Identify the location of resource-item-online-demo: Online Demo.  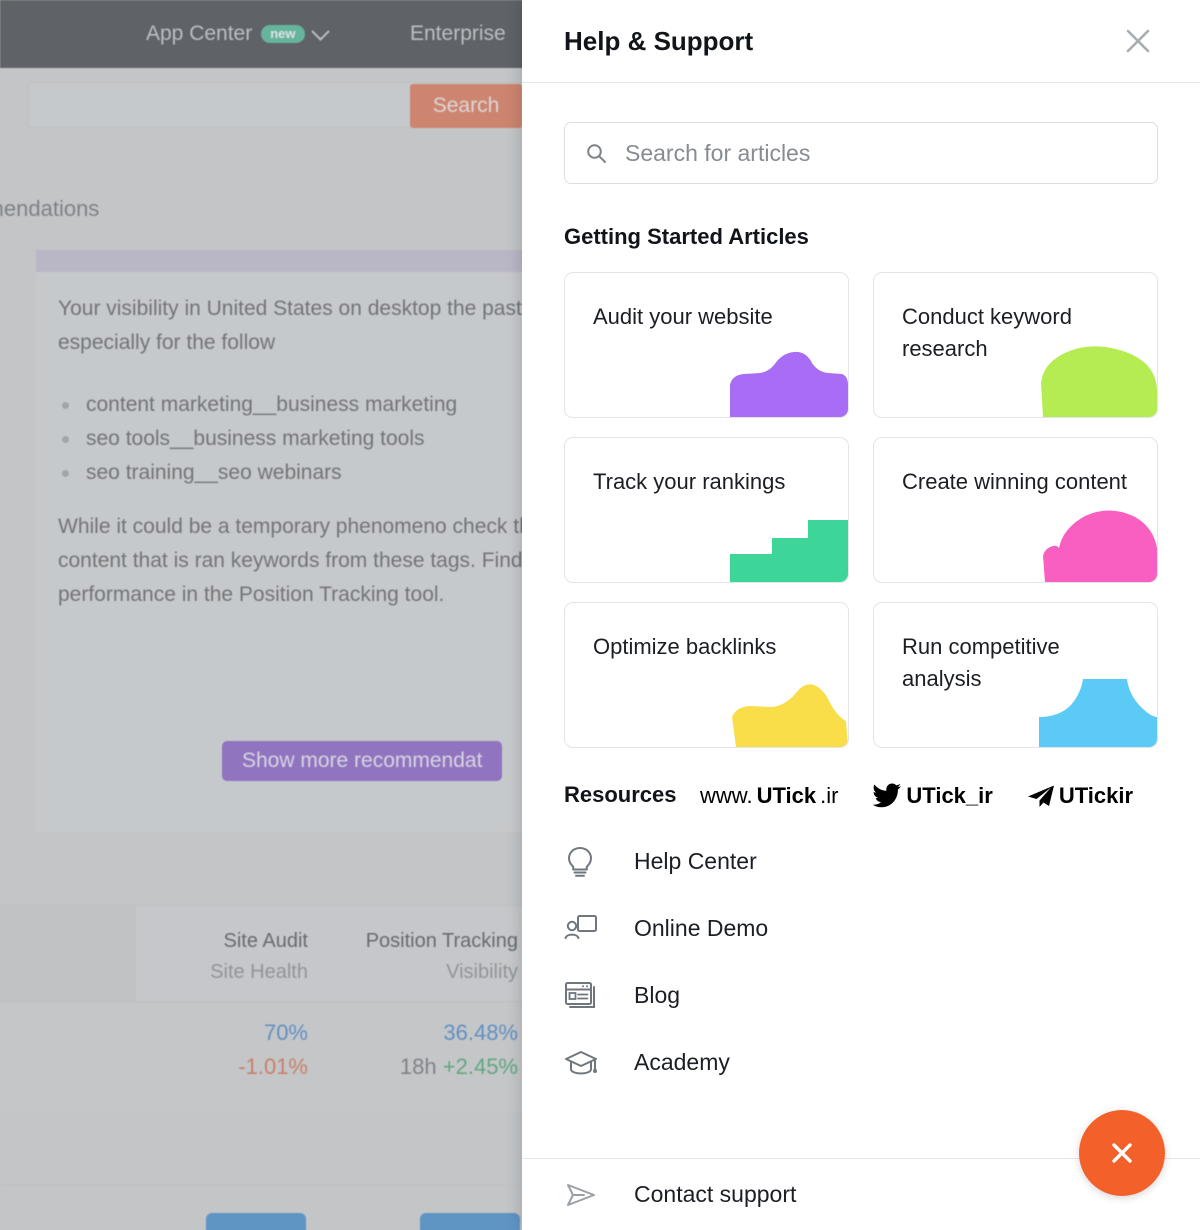
(861, 928).